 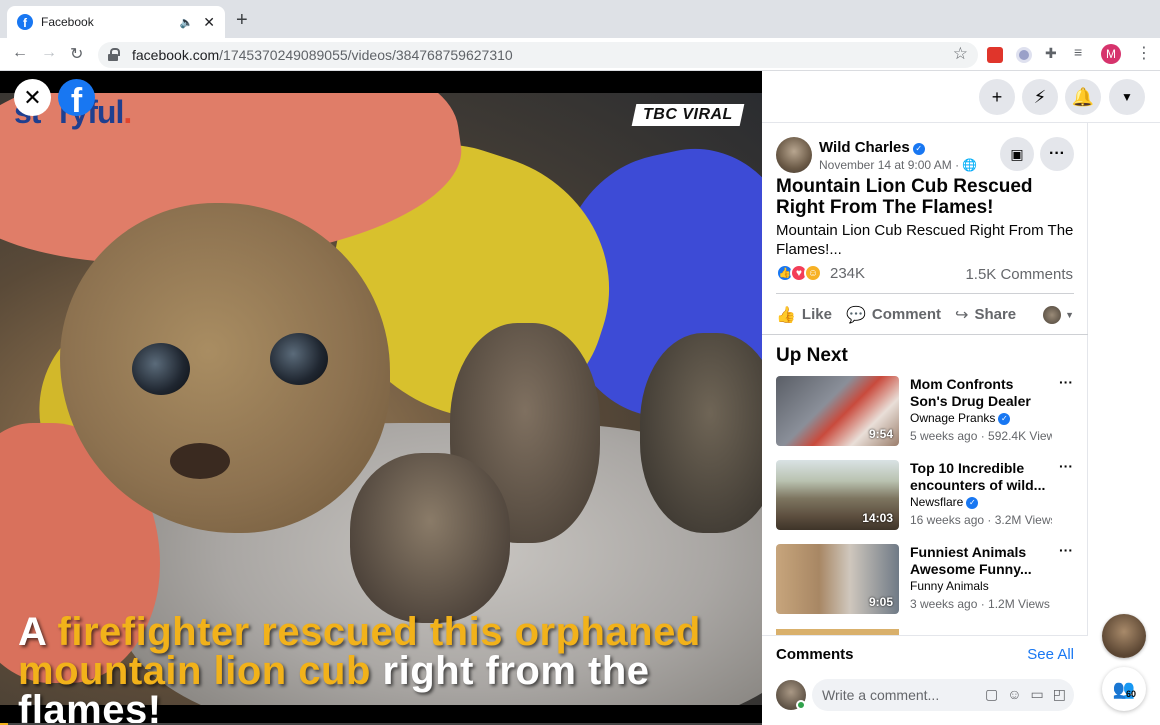 What do you see at coordinates (960, 54) in the screenshot?
I see `bookmark-star-icon: ☆` at bounding box center [960, 54].